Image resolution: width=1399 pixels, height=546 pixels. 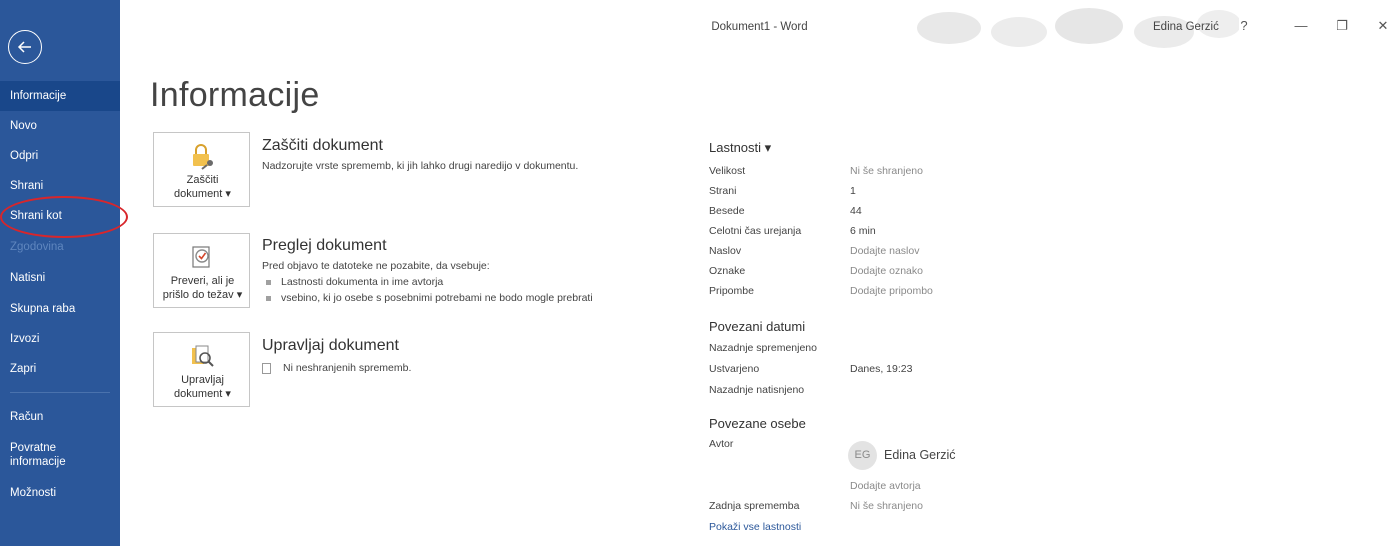 I want to click on inspect-bullet: Lastnosti dokumenta in ime avtorja, so click(x=354, y=282).